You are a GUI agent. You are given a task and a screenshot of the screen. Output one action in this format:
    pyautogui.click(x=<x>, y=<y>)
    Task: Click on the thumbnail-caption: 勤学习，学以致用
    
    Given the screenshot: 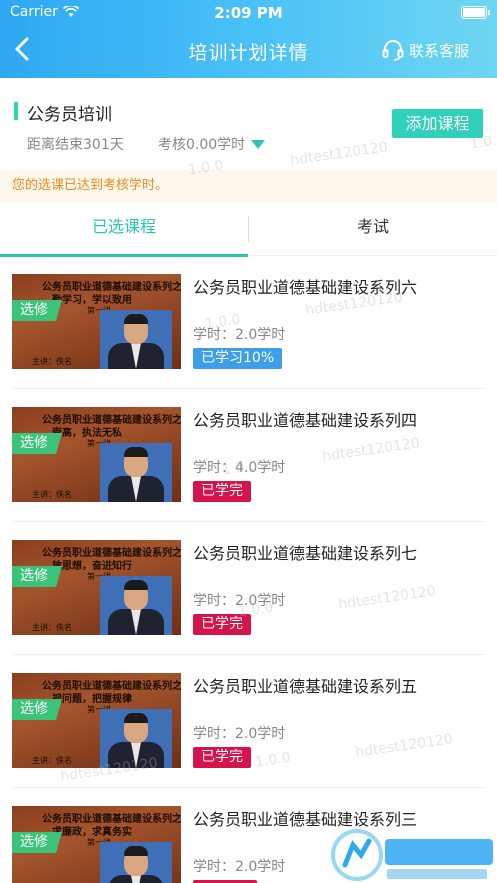 What is the action you would take?
    pyautogui.click(x=92, y=300)
    